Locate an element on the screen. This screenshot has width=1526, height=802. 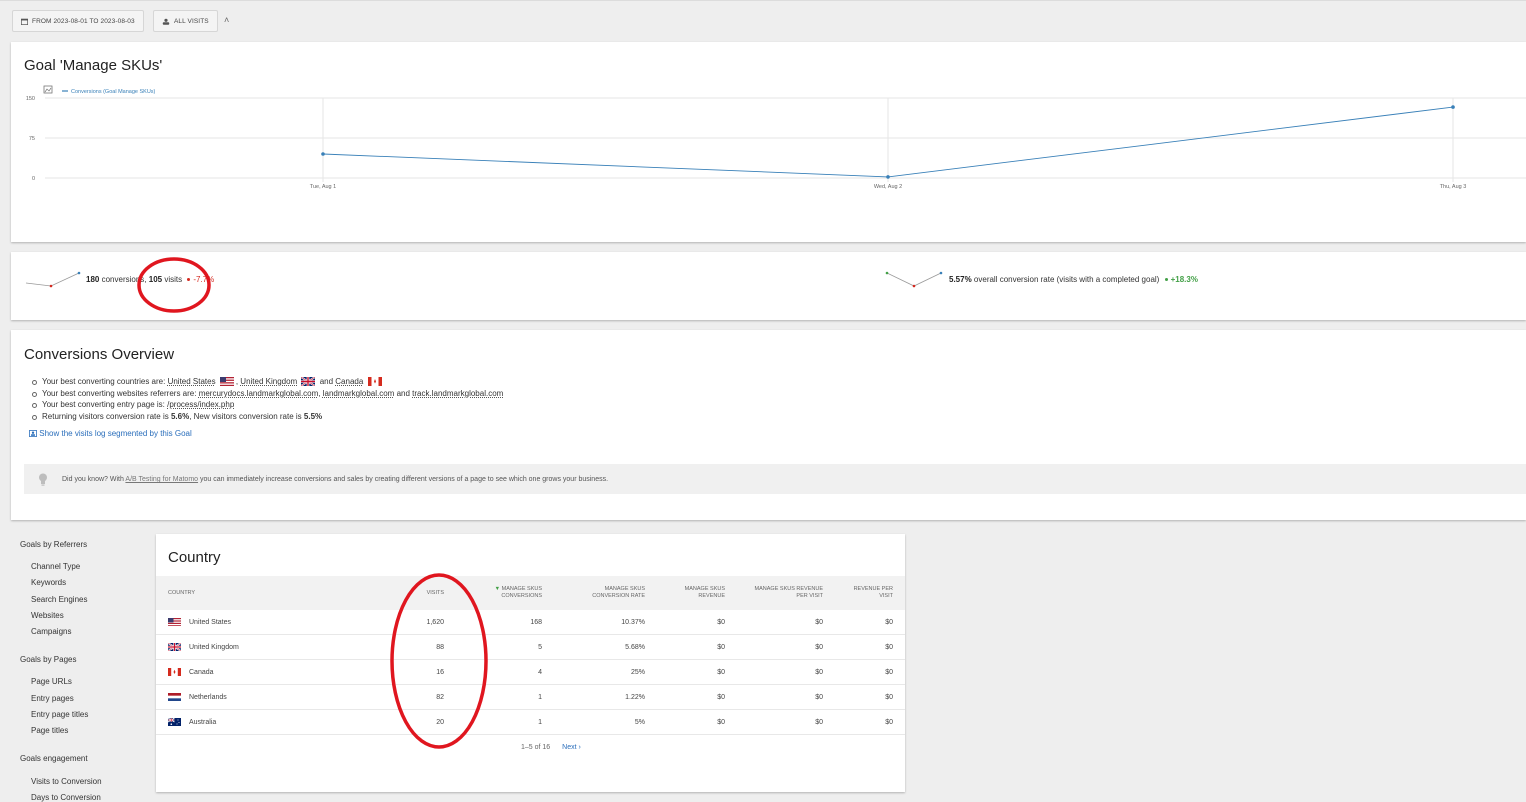
chart-type-icon is located at coordinates (48, 89).